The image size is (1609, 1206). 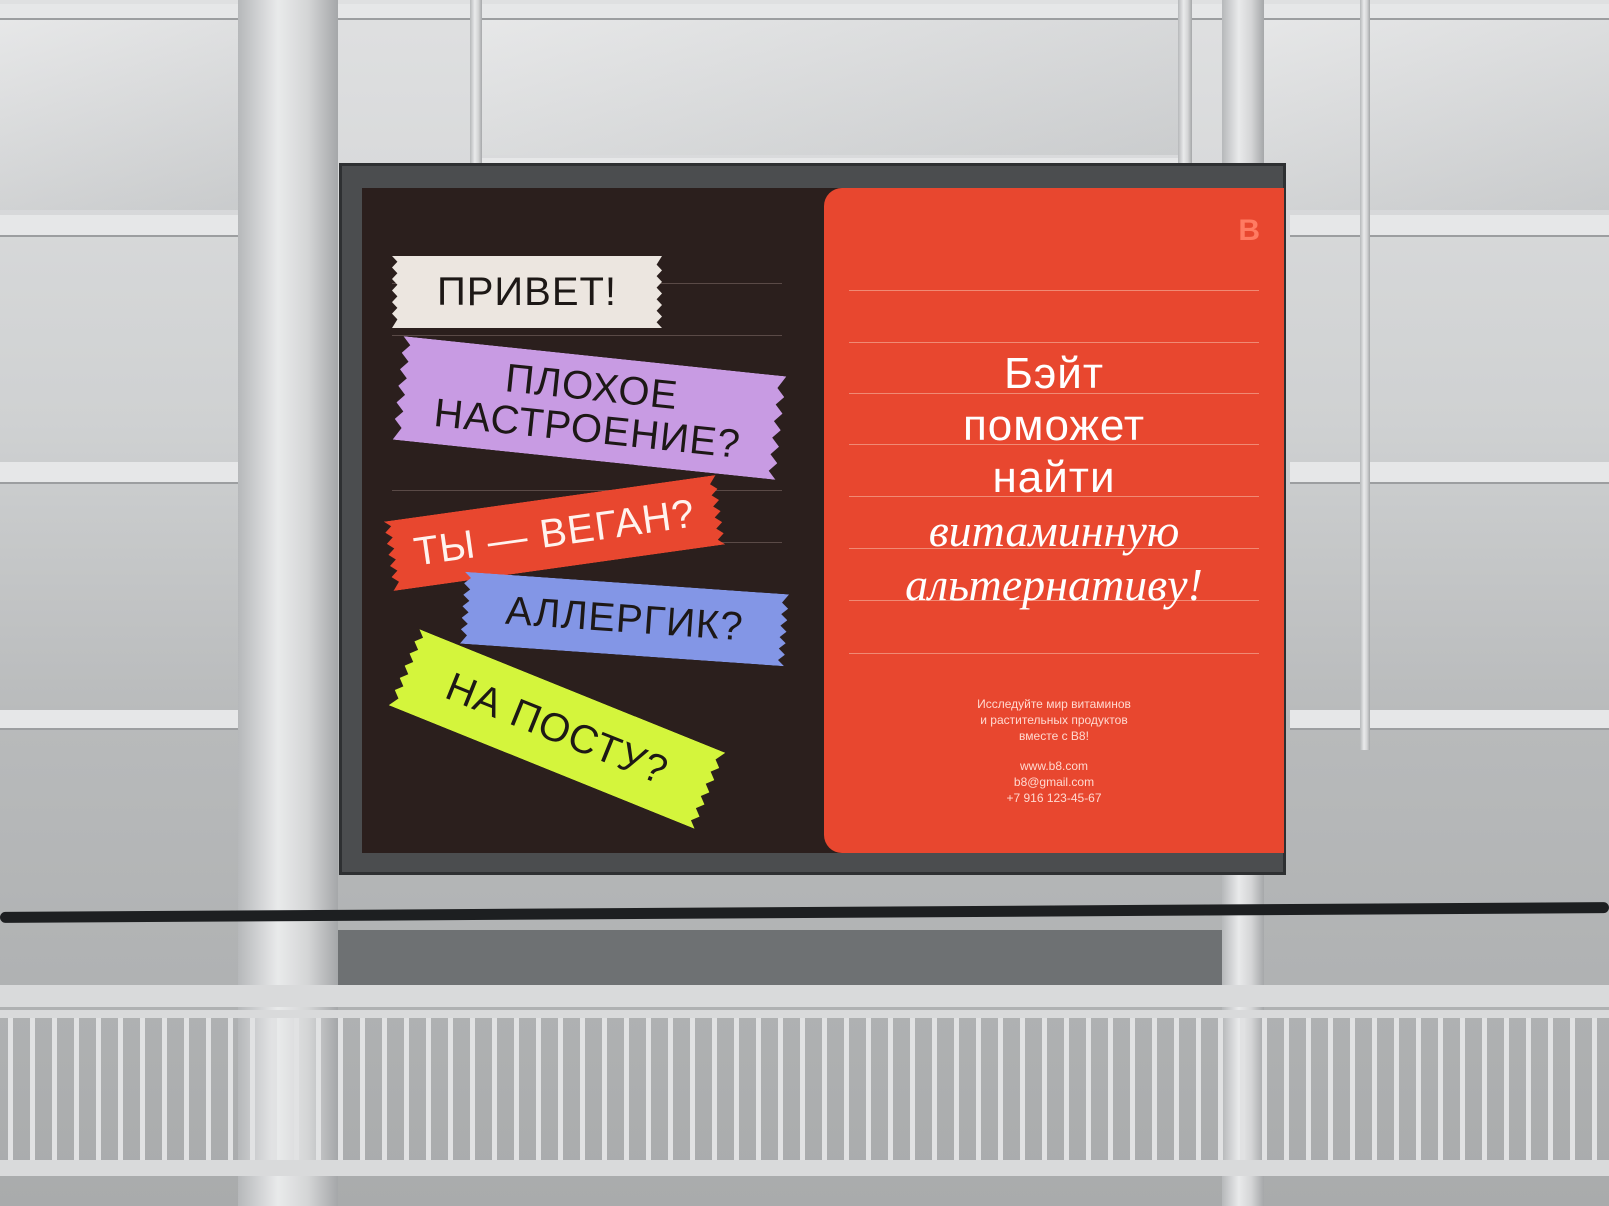 I want to click on railing-bar, so click(x=804, y=1014).